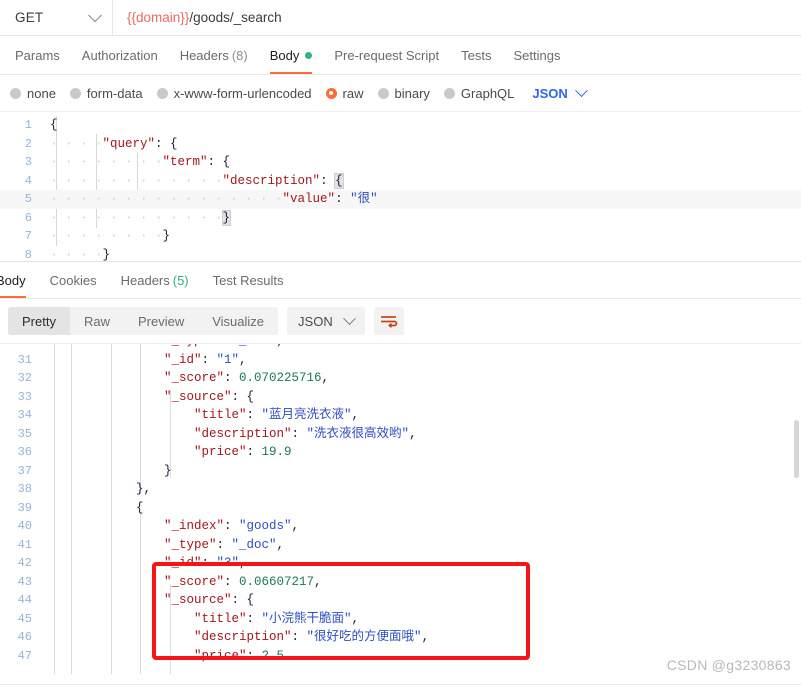 The image size is (801, 685). I want to click on tab-tests: Tests, so click(476, 55).